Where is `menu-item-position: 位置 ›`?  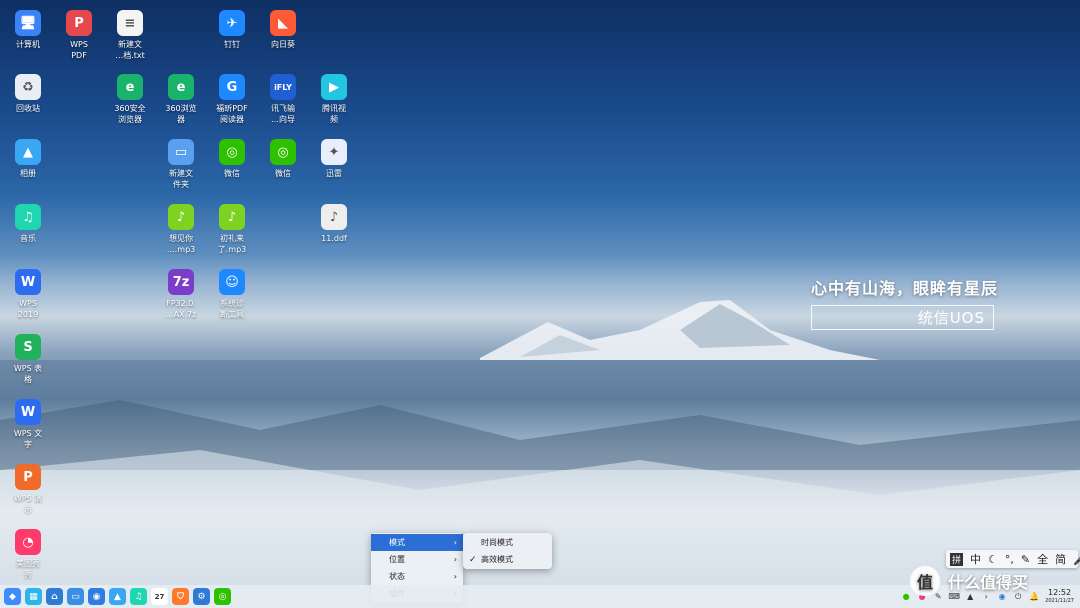
menu-item-position: 位置 › is located at coordinates (417, 559).